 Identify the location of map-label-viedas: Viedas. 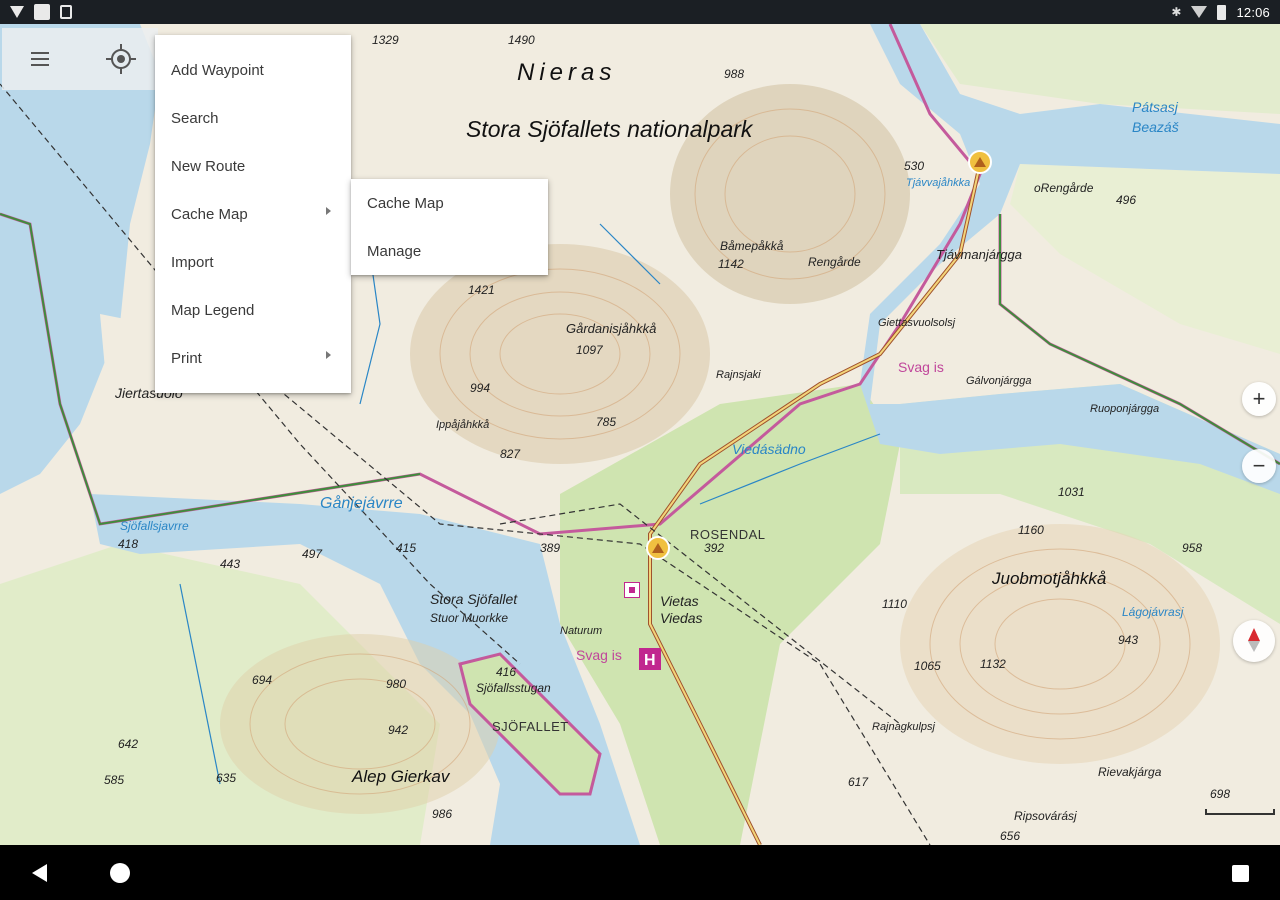
(681, 618).